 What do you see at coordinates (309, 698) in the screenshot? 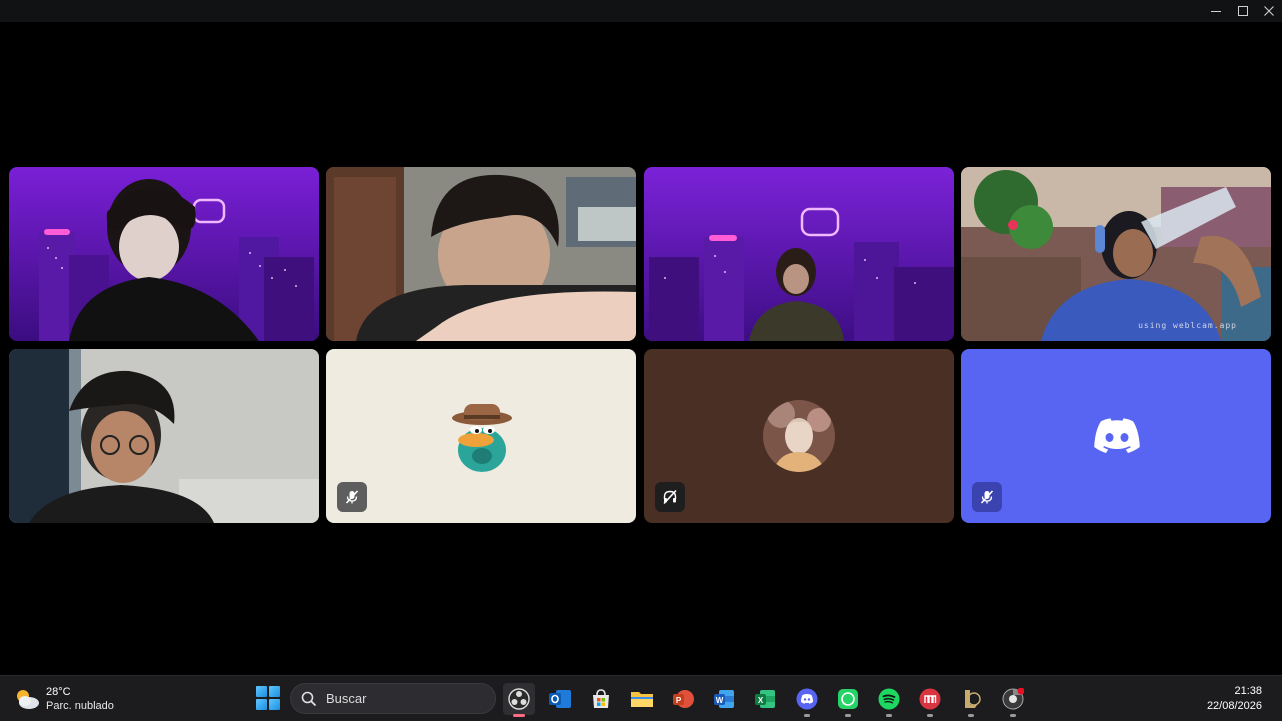
I see `search-icon` at bounding box center [309, 698].